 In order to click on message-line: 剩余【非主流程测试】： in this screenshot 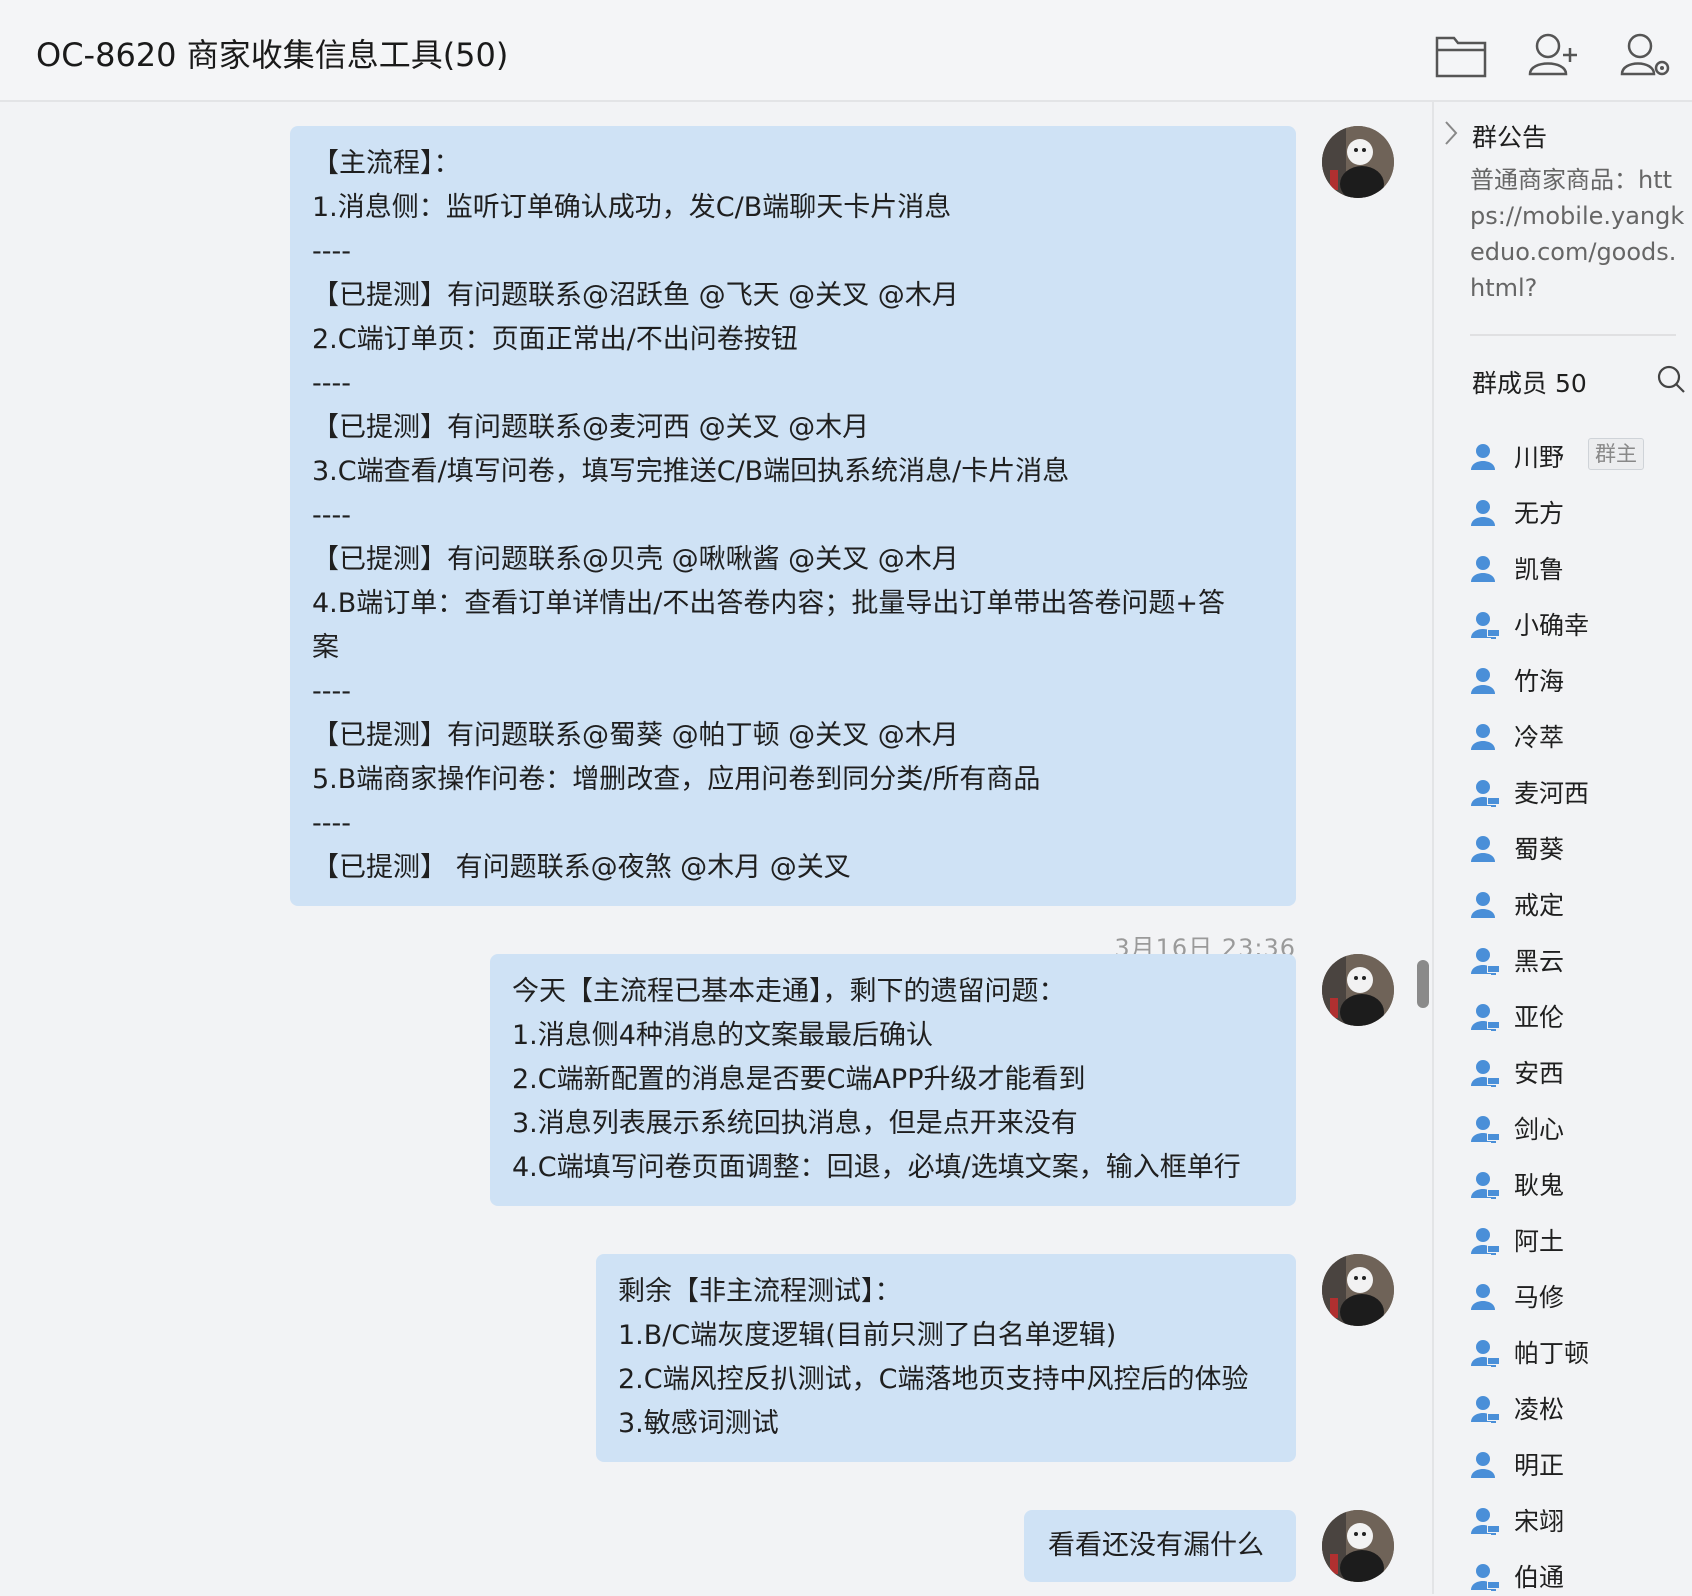, I will do `click(760, 1291)`.